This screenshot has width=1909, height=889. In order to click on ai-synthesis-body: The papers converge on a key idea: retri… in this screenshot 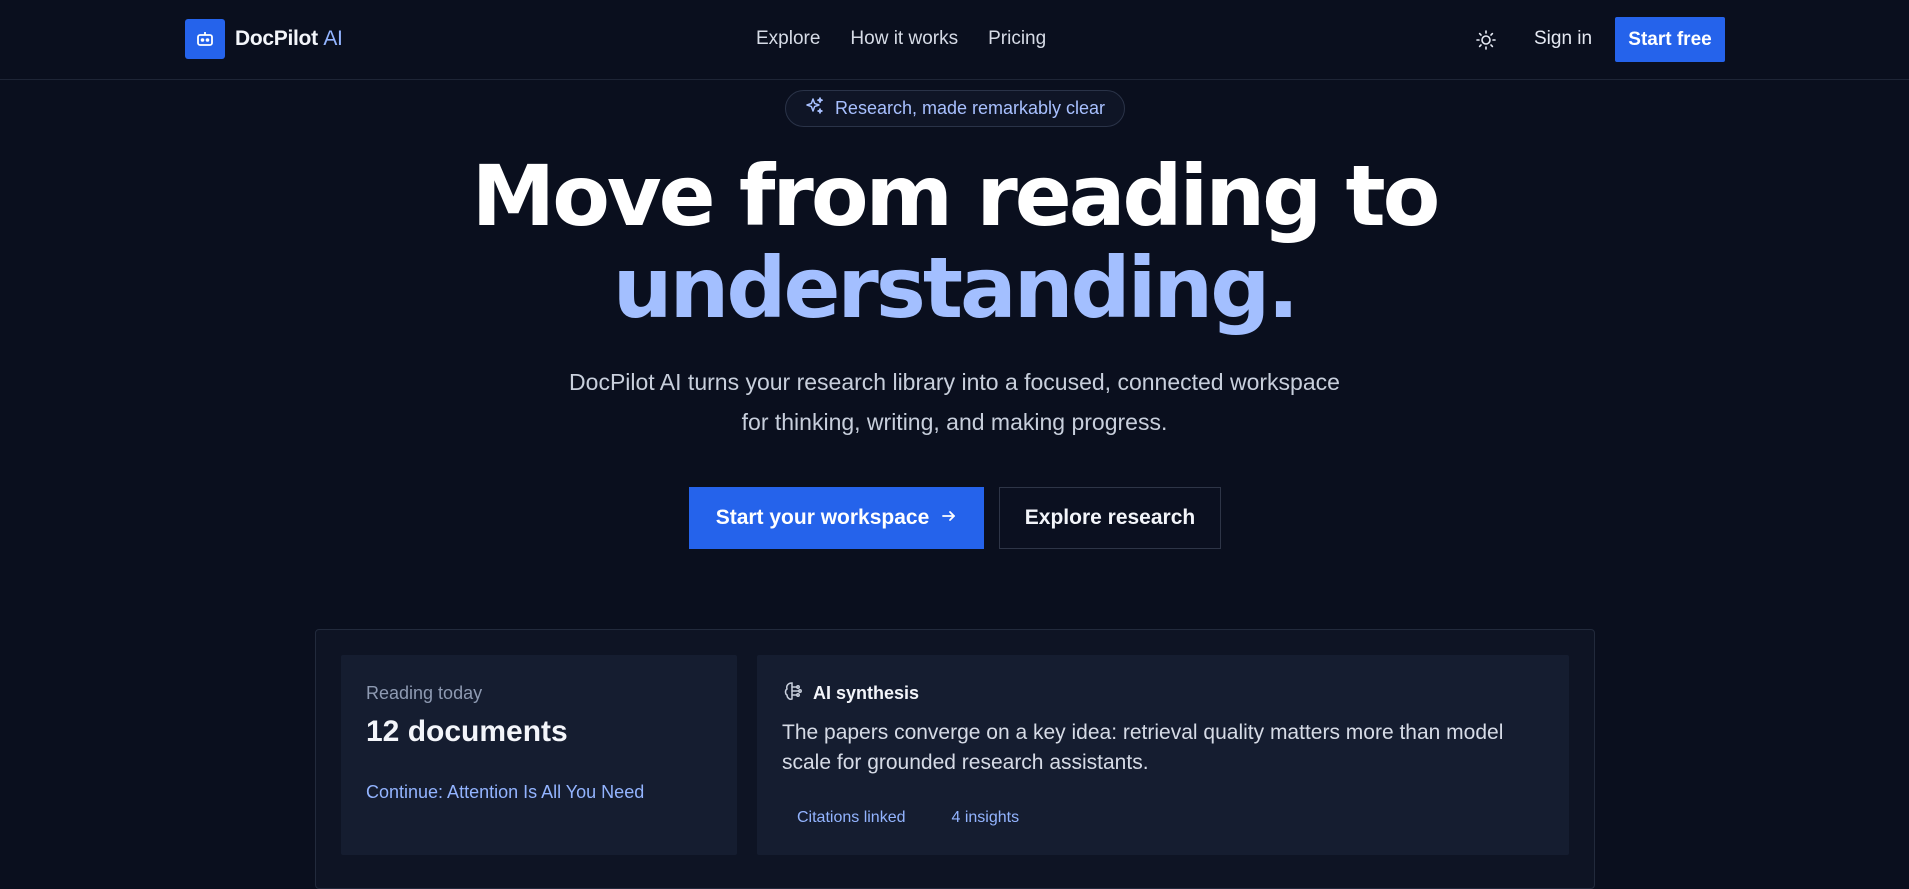, I will do `click(1143, 747)`.